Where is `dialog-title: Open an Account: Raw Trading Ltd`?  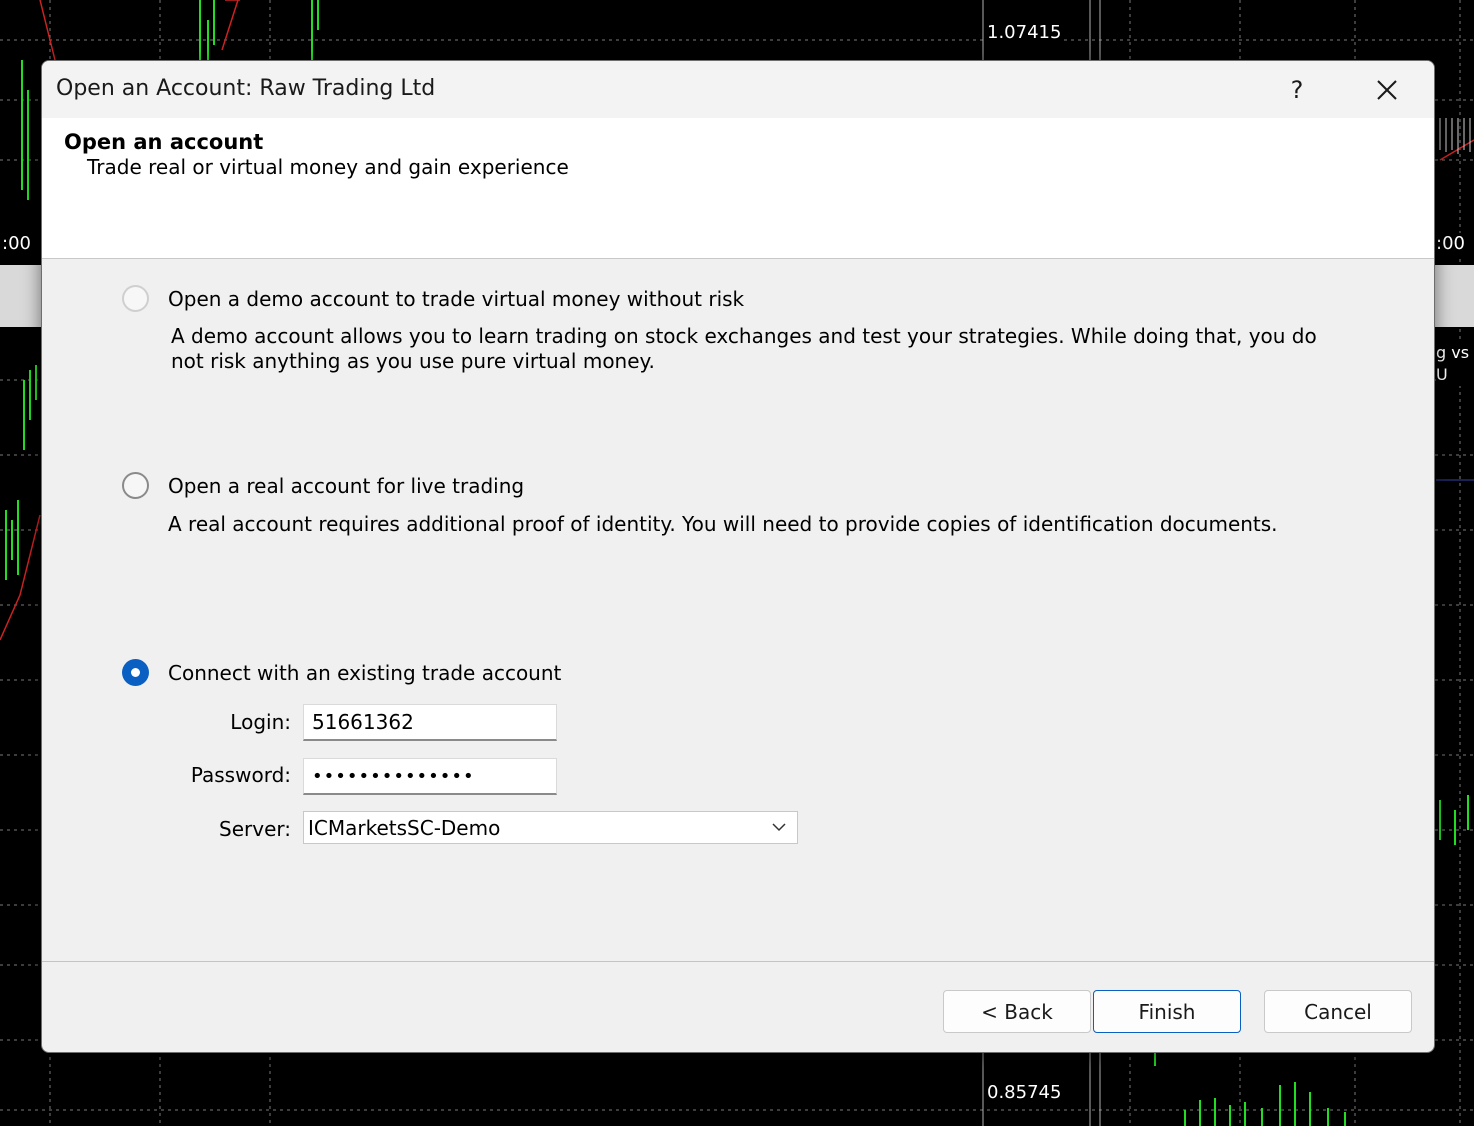 dialog-title: Open an Account: Raw Trading Ltd is located at coordinates (246, 88).